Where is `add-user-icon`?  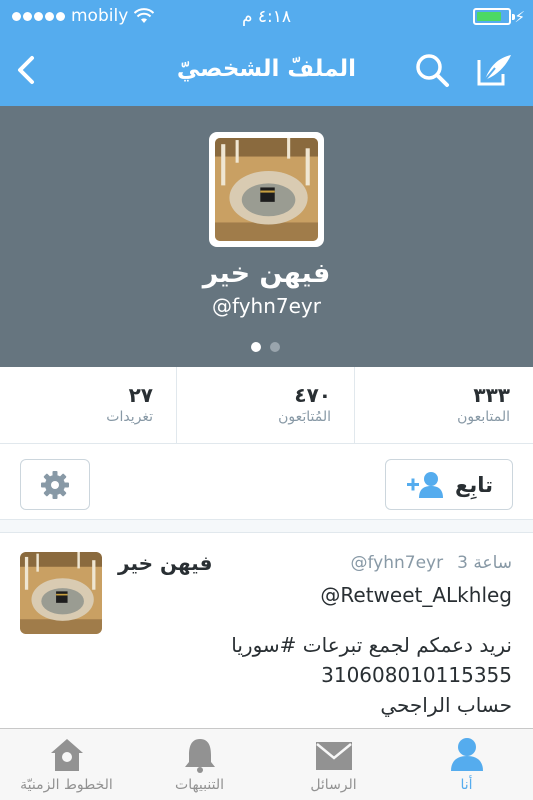 add-user-icon is located at coordinates (424, 484).